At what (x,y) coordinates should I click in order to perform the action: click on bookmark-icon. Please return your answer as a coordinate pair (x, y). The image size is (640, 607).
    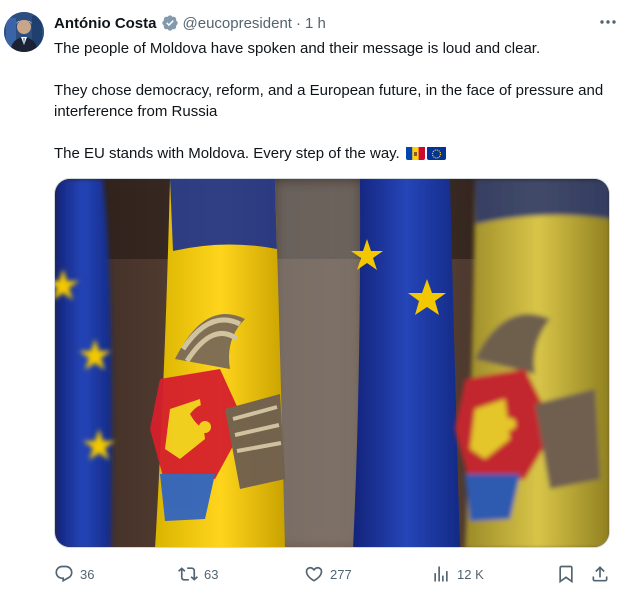
    Looking at the image, I should click on (566, 574).